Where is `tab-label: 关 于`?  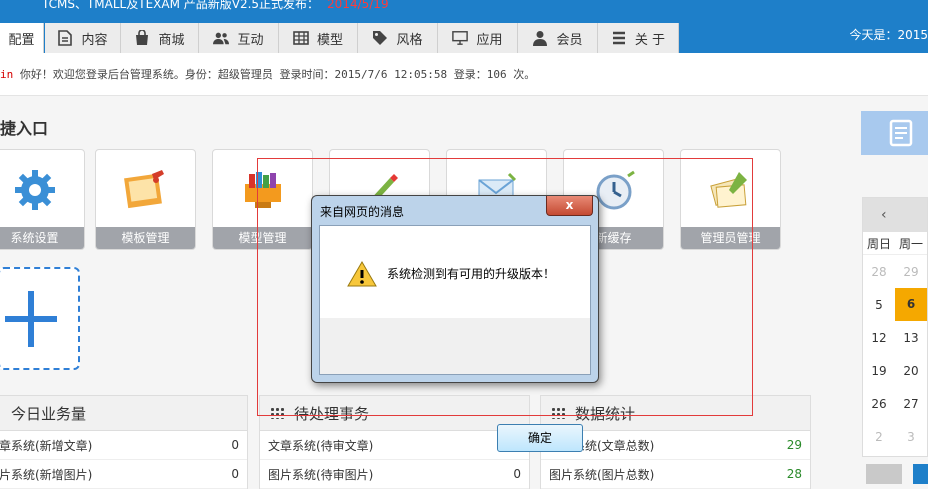
tab-label: 关 于 is located at coordinates (650, 40).